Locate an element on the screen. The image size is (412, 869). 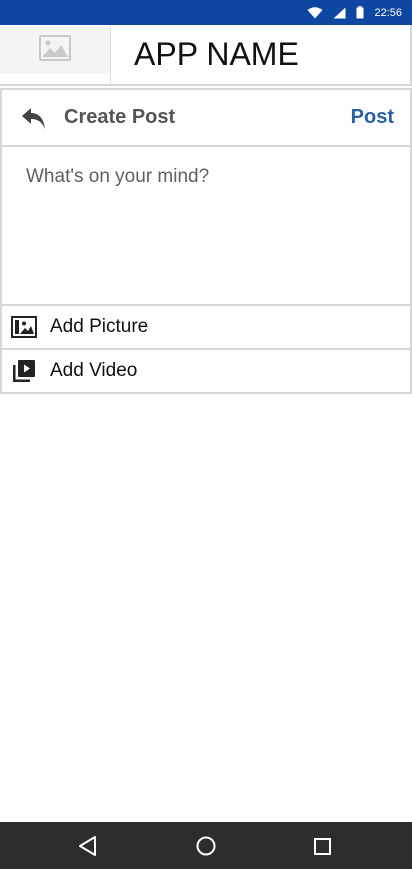
navigation-bar is located at coordinates (206, 845).